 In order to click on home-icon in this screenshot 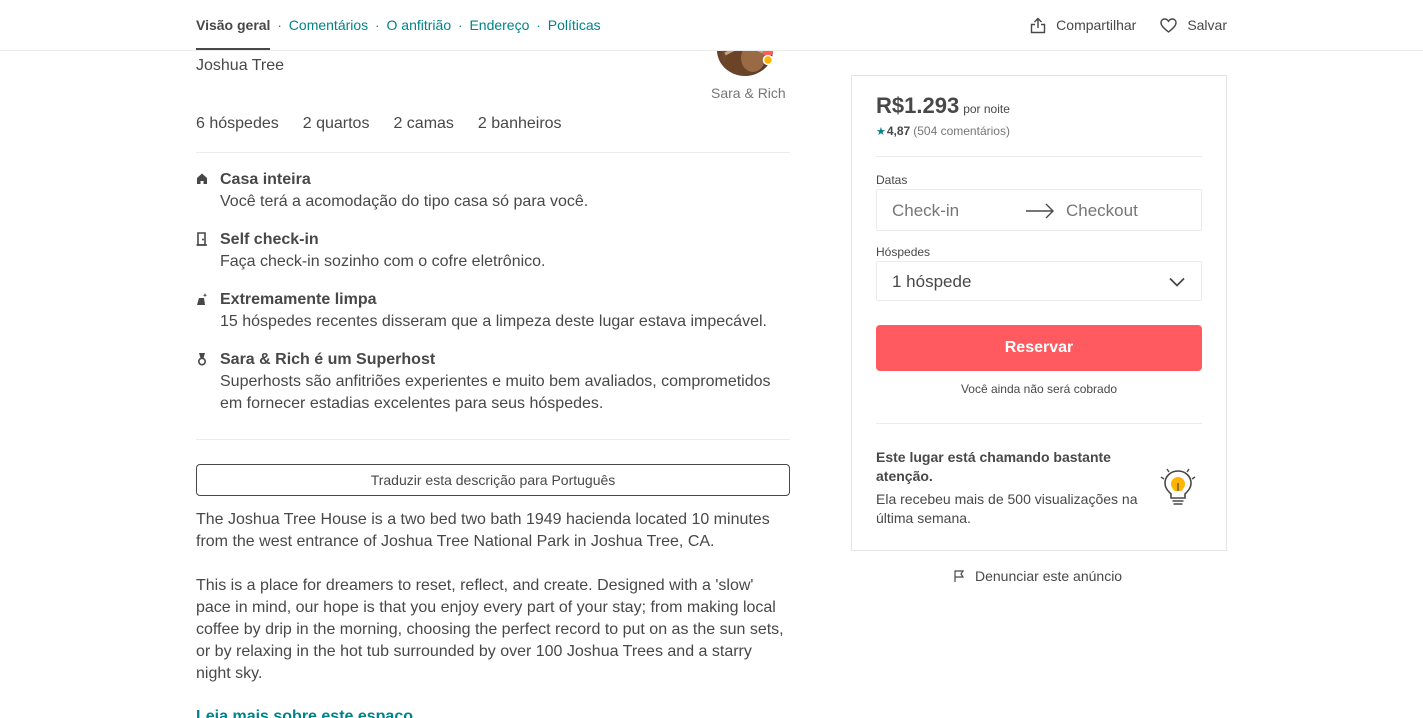, I will do `click(202, 178)`.